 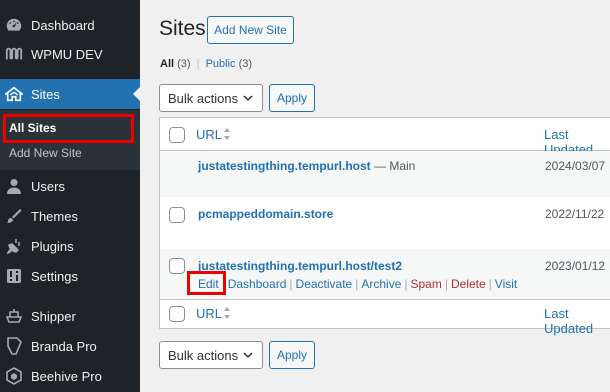 What do you see at coordinates (70, 186) in the screenshot?
I see `menu-item-users: Users` at bounding box center [70, 186].